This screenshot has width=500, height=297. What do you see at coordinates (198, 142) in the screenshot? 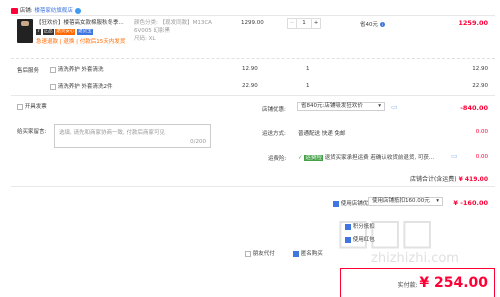
I see `message-counter: 0/200` at bounding box center [198, 142].